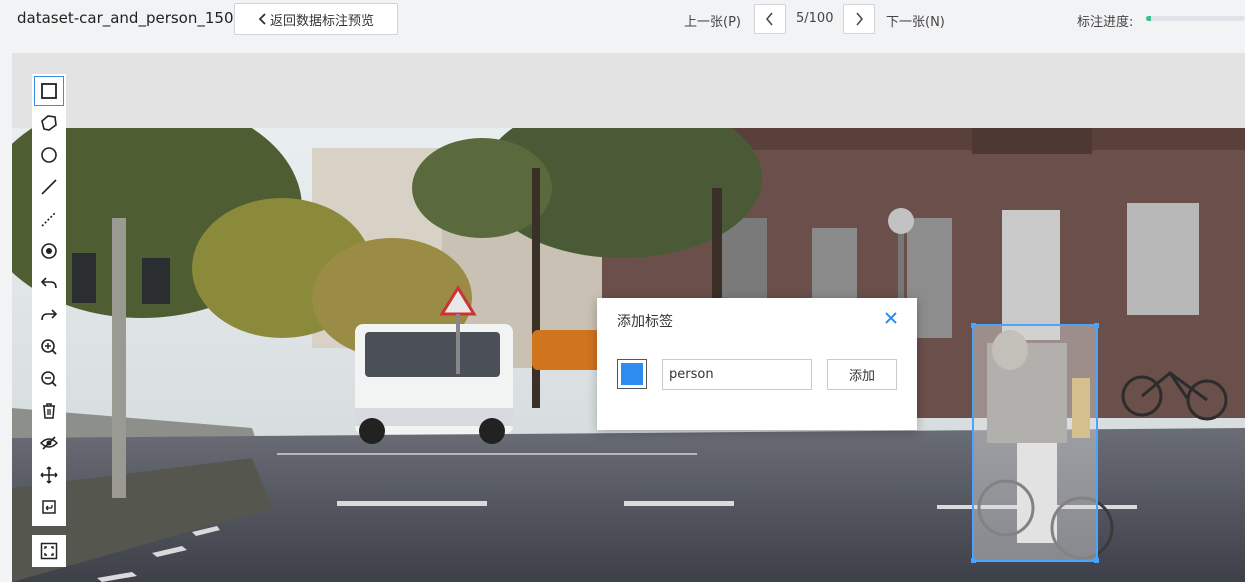 The width and height of the screenshot is (1245, 582). Describe the element at coordinates (645, 322) in the screenshot. I see `dialog-title: 添加标签` at that location.